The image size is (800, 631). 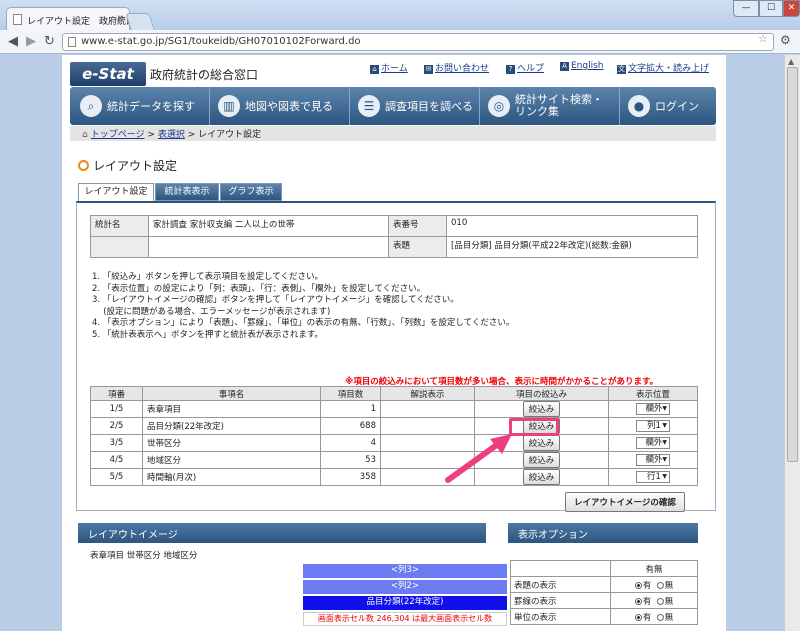 I want to click on link-home: ⌂ ホーム, so click(x=389, y=67).